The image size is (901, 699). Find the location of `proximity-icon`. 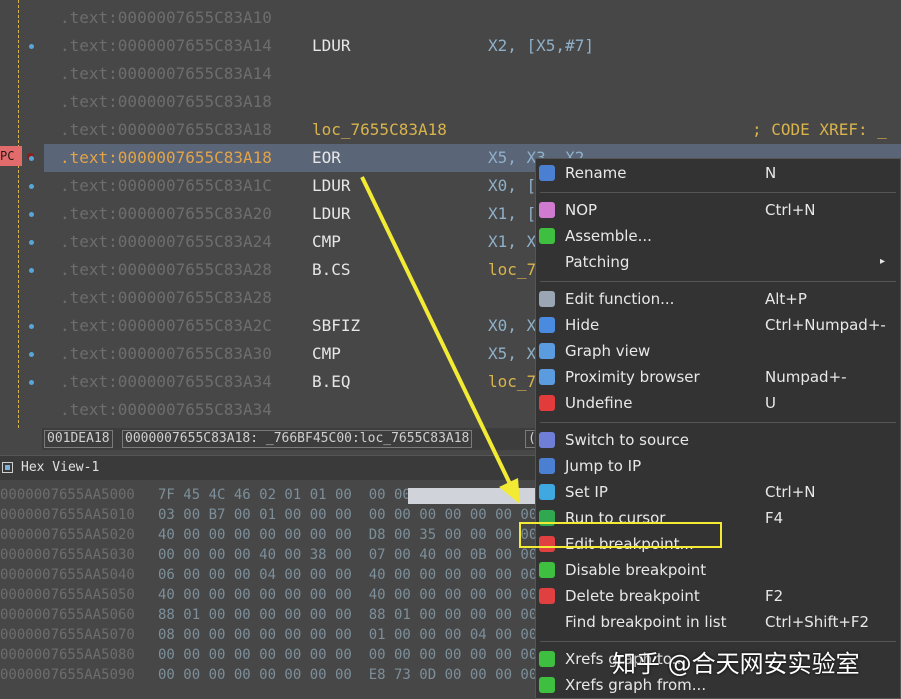

proximity-icon is located at coordinates (547, 377).